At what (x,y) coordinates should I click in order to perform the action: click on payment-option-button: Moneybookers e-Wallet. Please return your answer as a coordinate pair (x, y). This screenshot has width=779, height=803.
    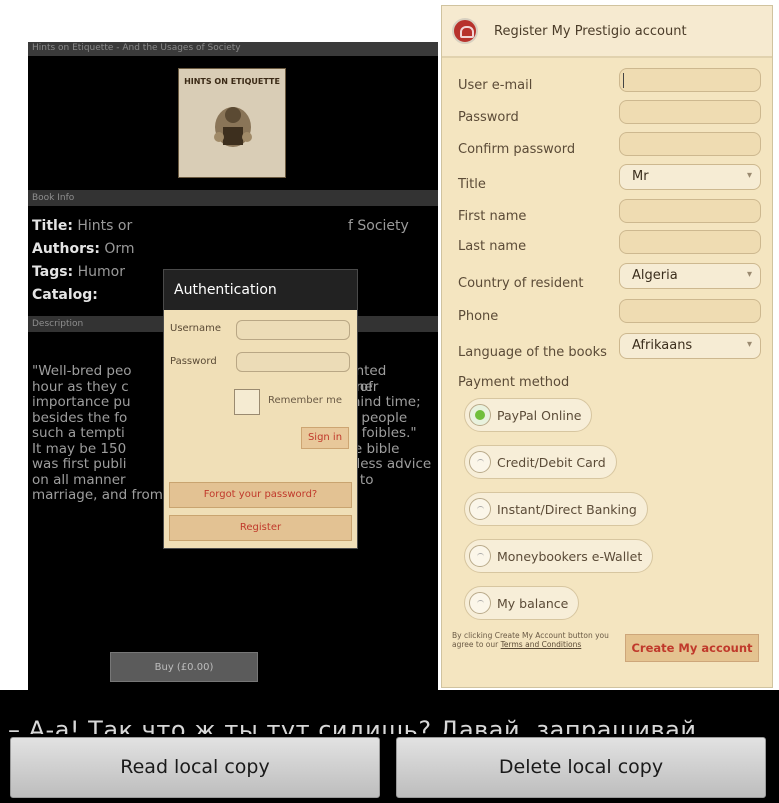
    Looking at the image, I should click on (559, 556).